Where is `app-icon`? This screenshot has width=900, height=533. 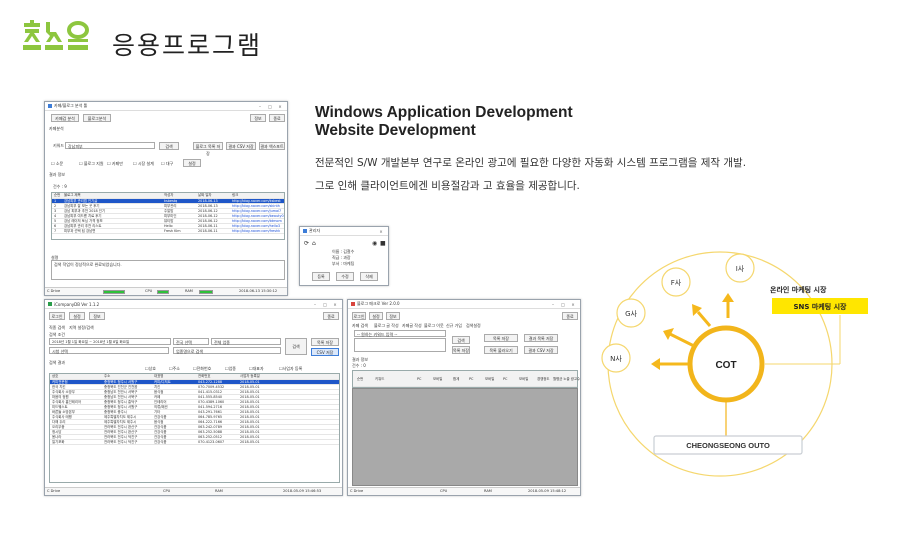 app-icon is located at coordinates (50, 304).